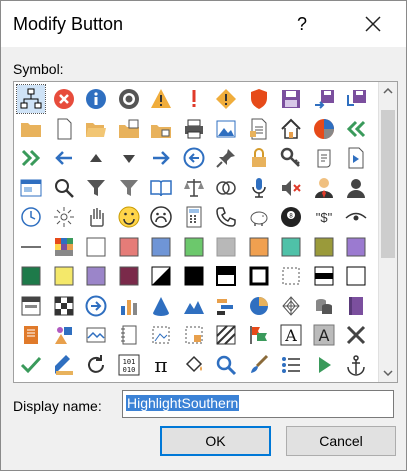 The height and width of the screenshot is (471, 407). What do you see at coordinates (194, 188) in the screenshot?
I see `scales-icon` at bounding box center [194, 188].